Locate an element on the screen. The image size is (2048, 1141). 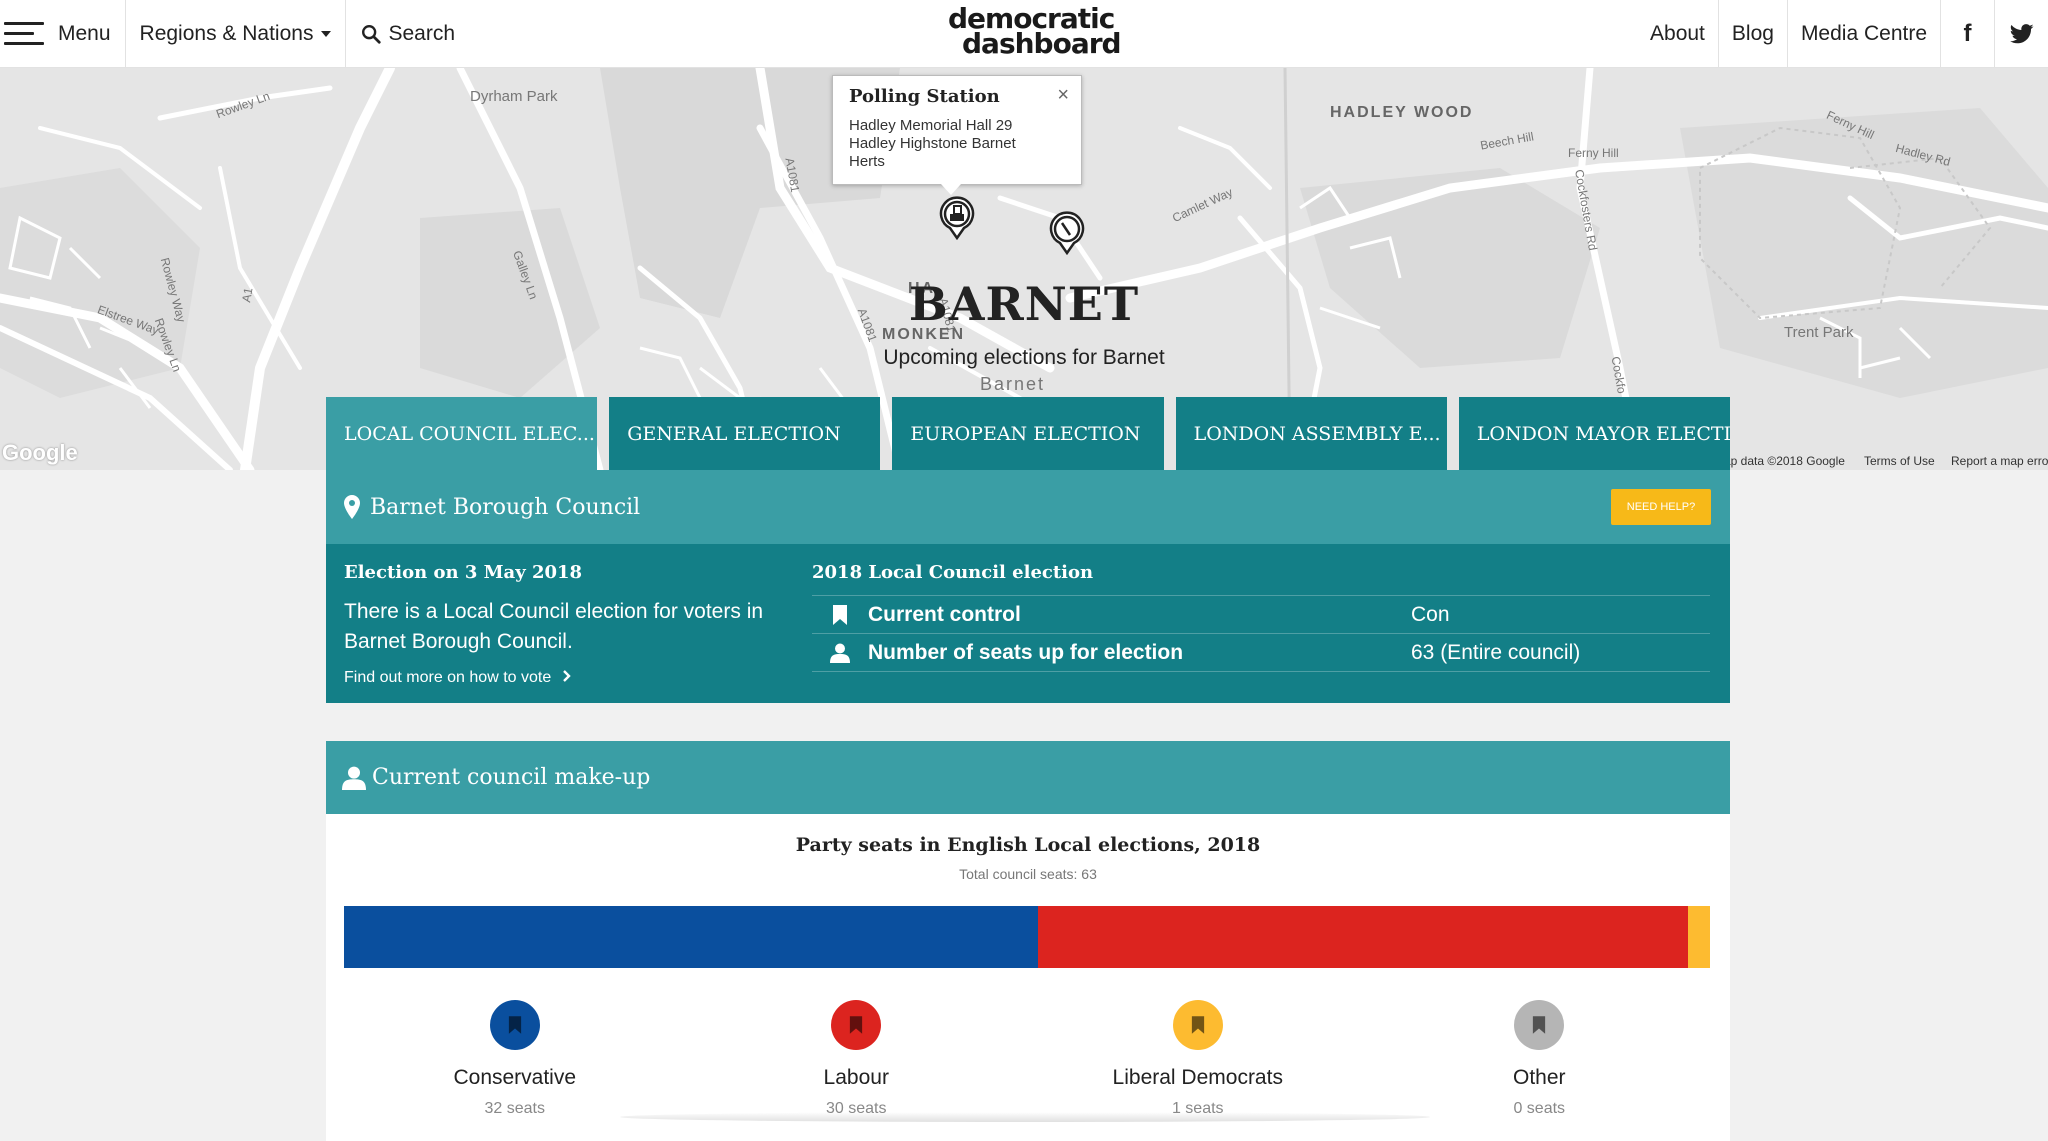
bottom-shadow is located at coordinates (1025, 1117).